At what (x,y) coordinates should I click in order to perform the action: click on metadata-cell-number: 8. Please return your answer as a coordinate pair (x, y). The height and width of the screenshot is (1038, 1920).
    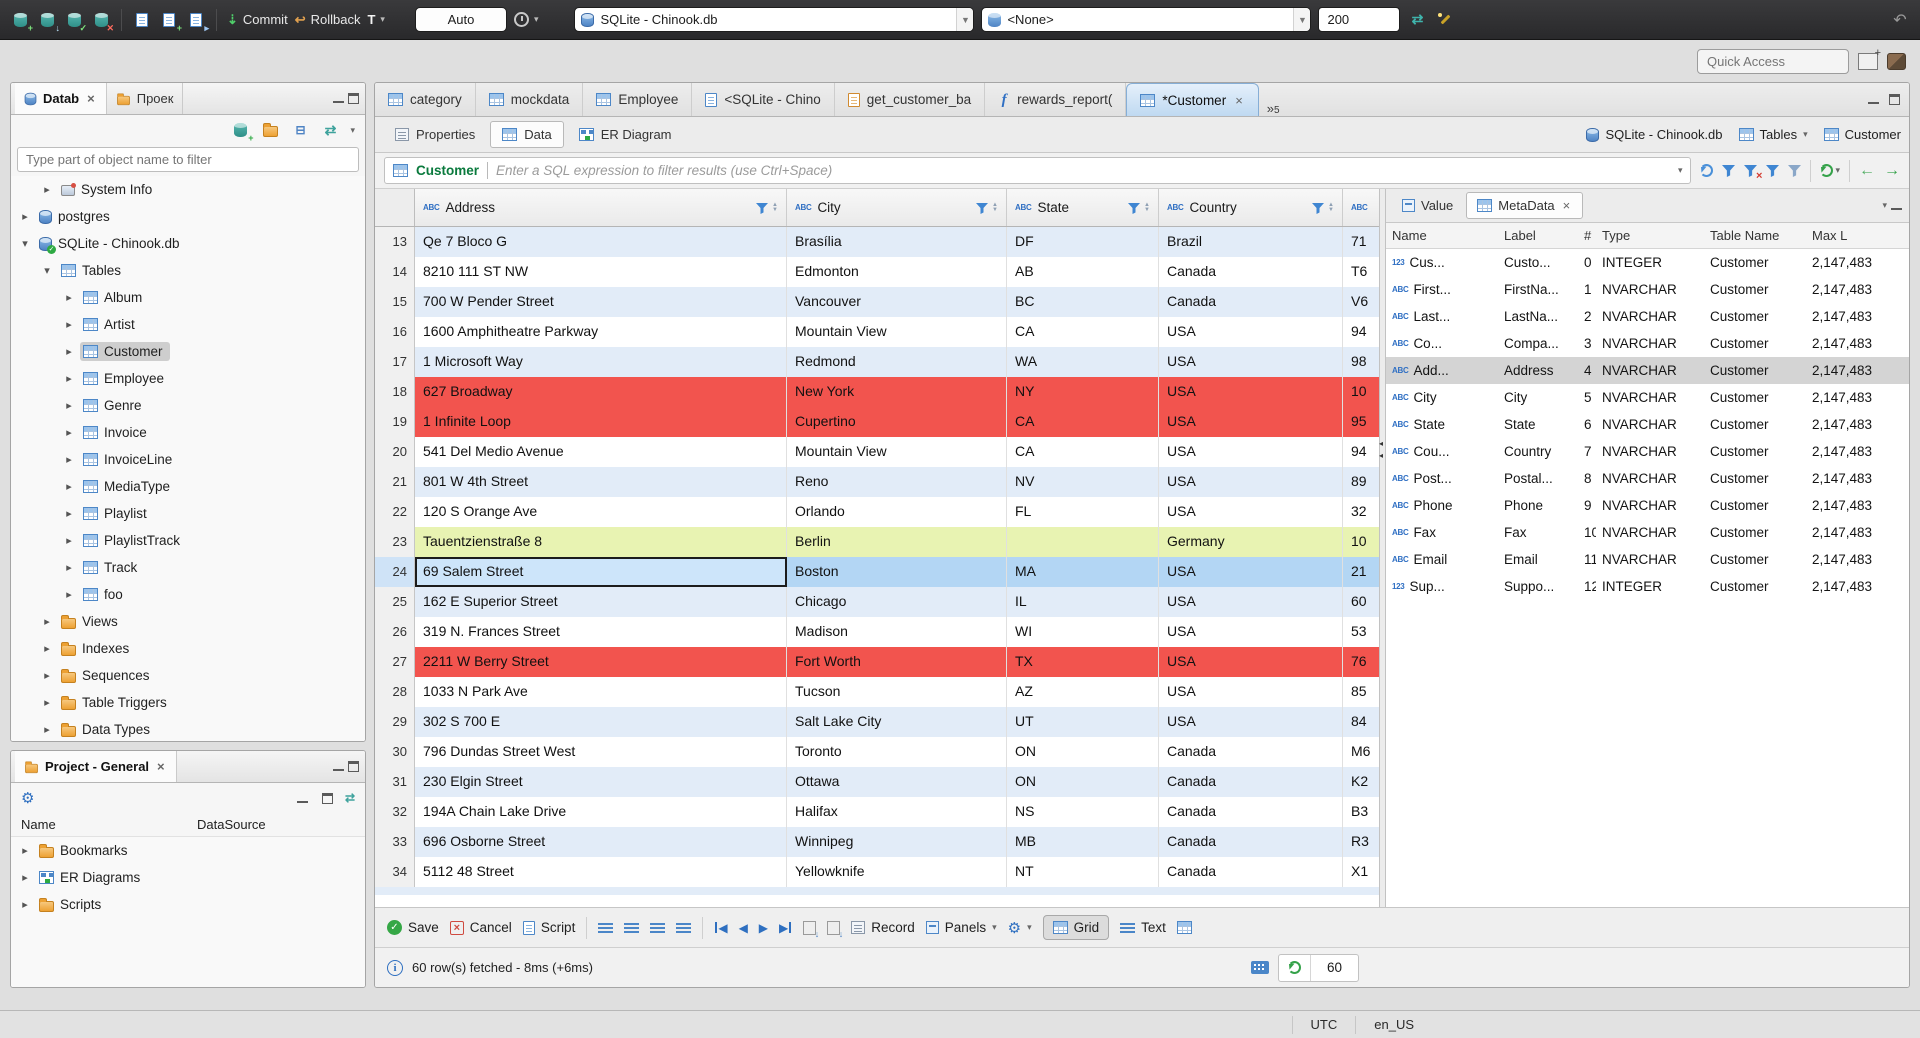
    Looking at the image, I should click on (1587, 478).